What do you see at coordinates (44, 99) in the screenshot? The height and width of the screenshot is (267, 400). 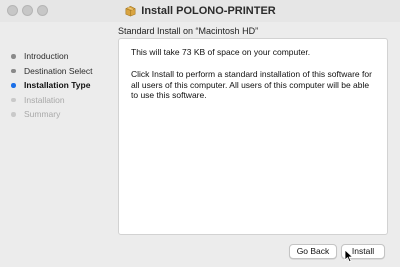 I see `step-label: Installation` at bounding box center [44, 99].